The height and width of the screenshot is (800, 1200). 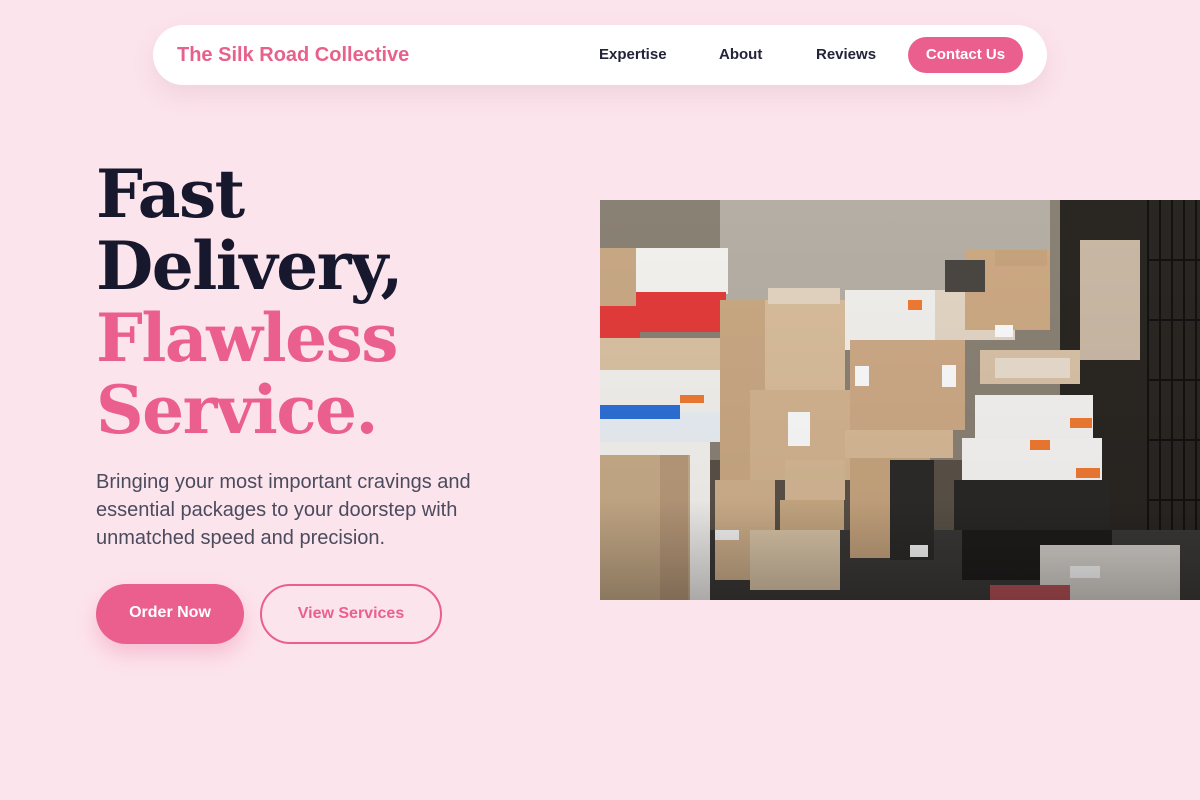 What do you see at coordinates (846, 55) in the screenshot?
I see `nav-link-reviews: Reviews` at bounding box center [846, 55].